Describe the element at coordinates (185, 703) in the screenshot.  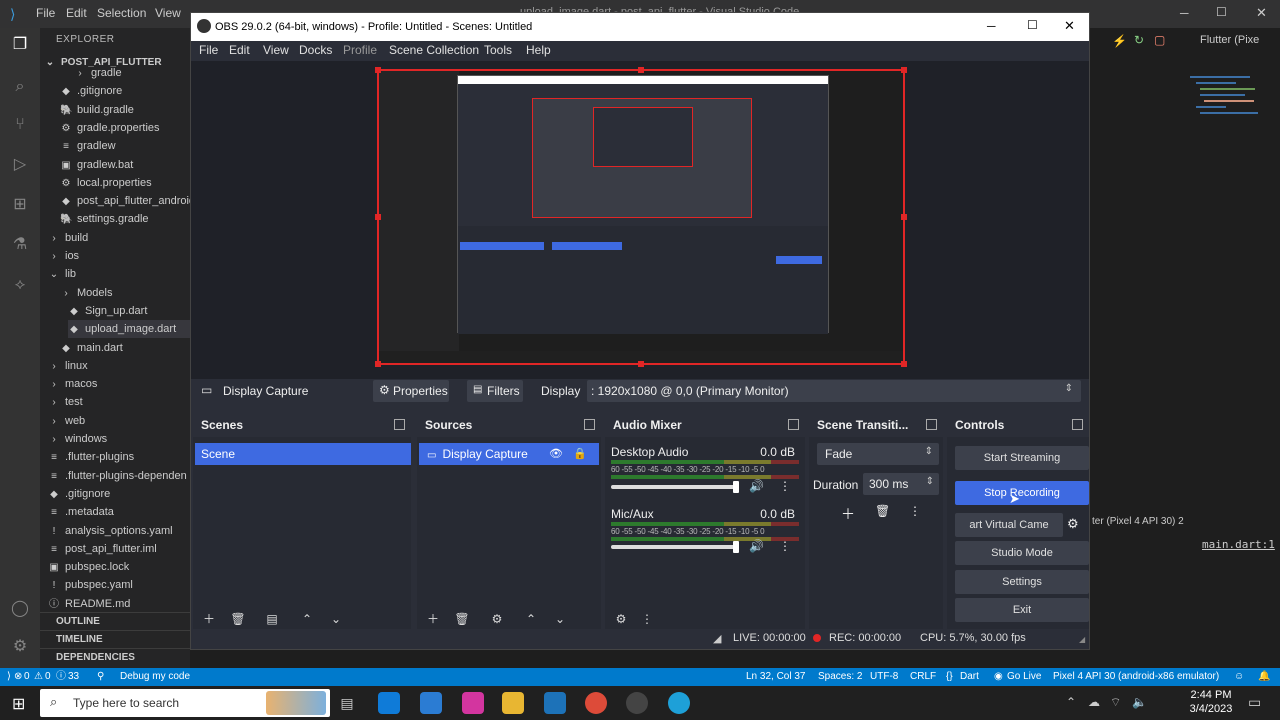
I see `taskbar-search-box: ⌕ Type here to search` at that location.